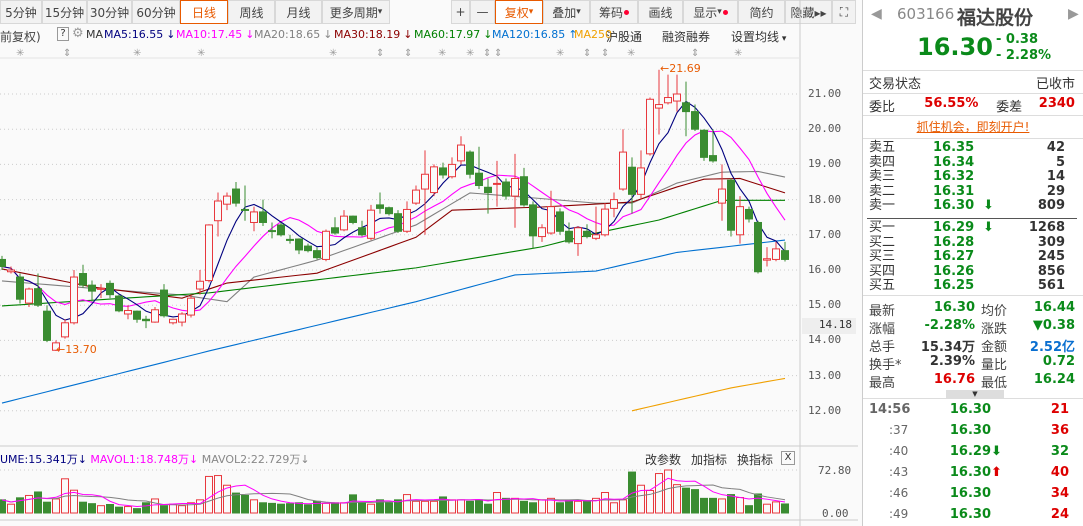  What do you see at coordinates (973, 126) in the screenshot?
I see `open-account-link: 抓住机会，即刻开户!` at bounding box center [973, 126].